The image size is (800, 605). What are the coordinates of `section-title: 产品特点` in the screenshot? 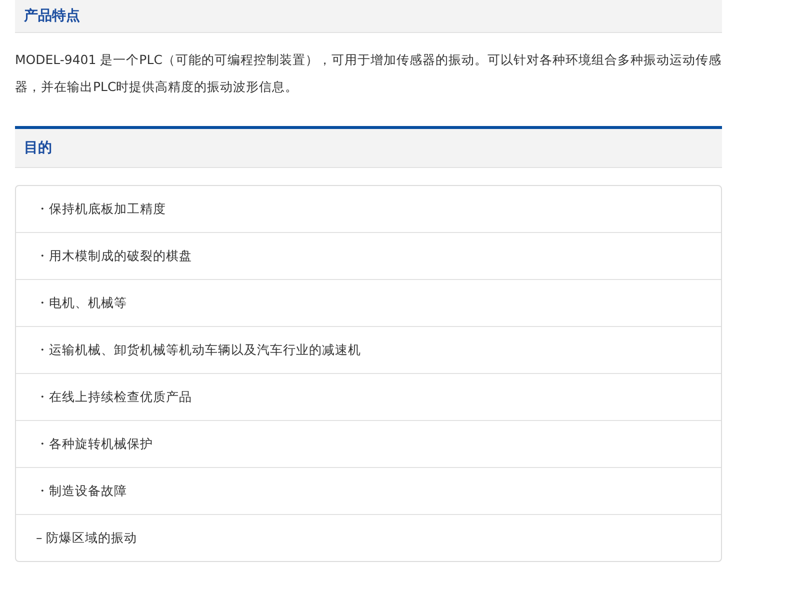 It's located at (52, 16).